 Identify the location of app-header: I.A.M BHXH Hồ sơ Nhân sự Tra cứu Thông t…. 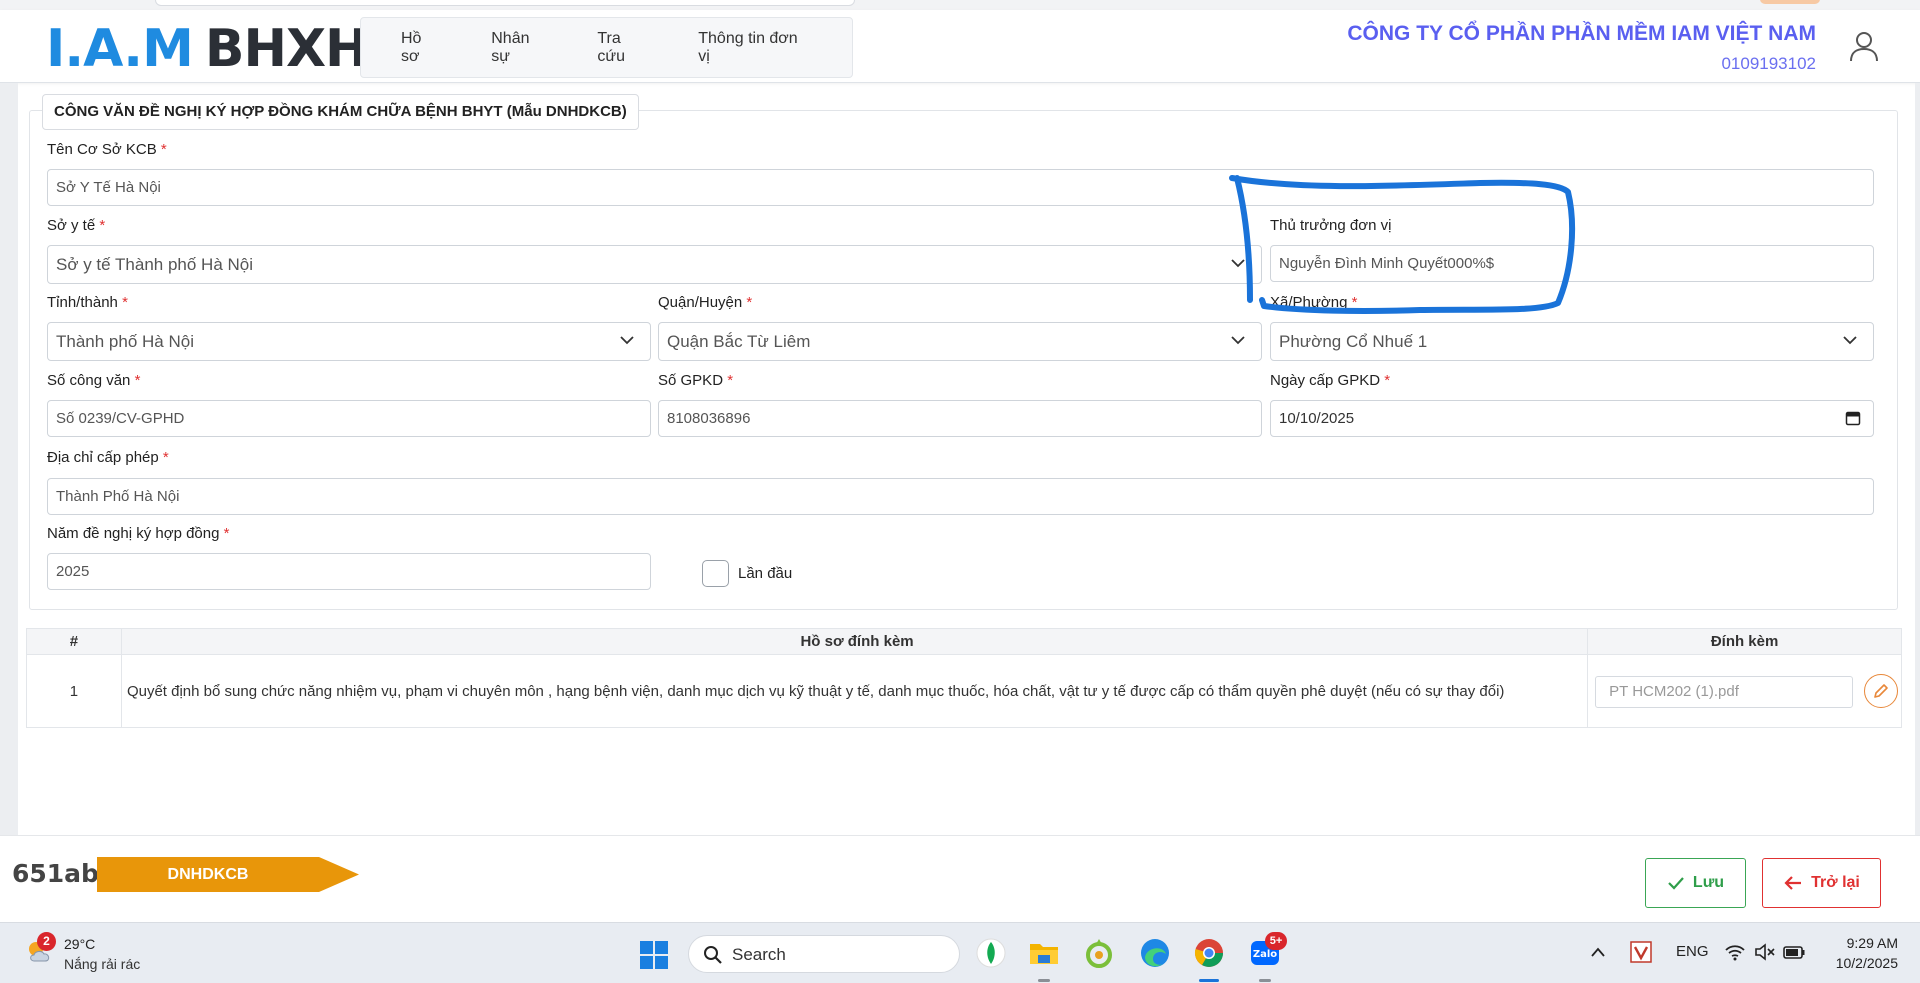
(960, 46).